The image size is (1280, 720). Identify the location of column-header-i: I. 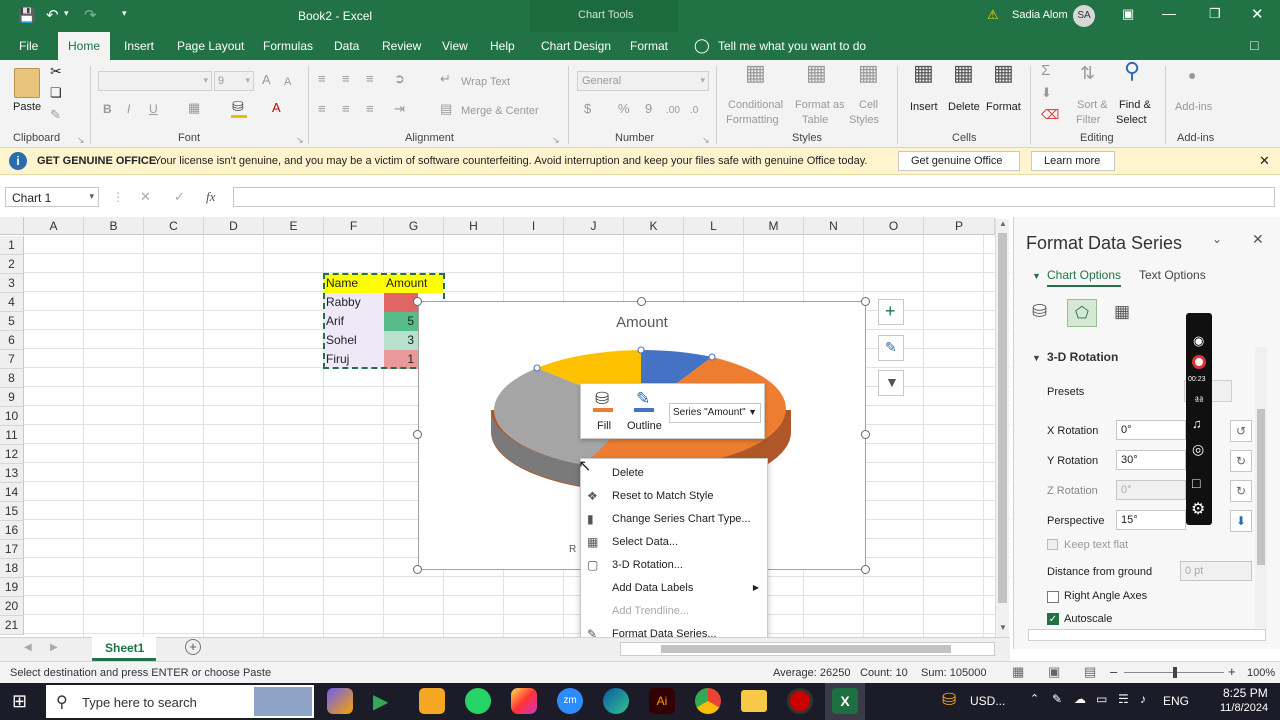
(534, 226).